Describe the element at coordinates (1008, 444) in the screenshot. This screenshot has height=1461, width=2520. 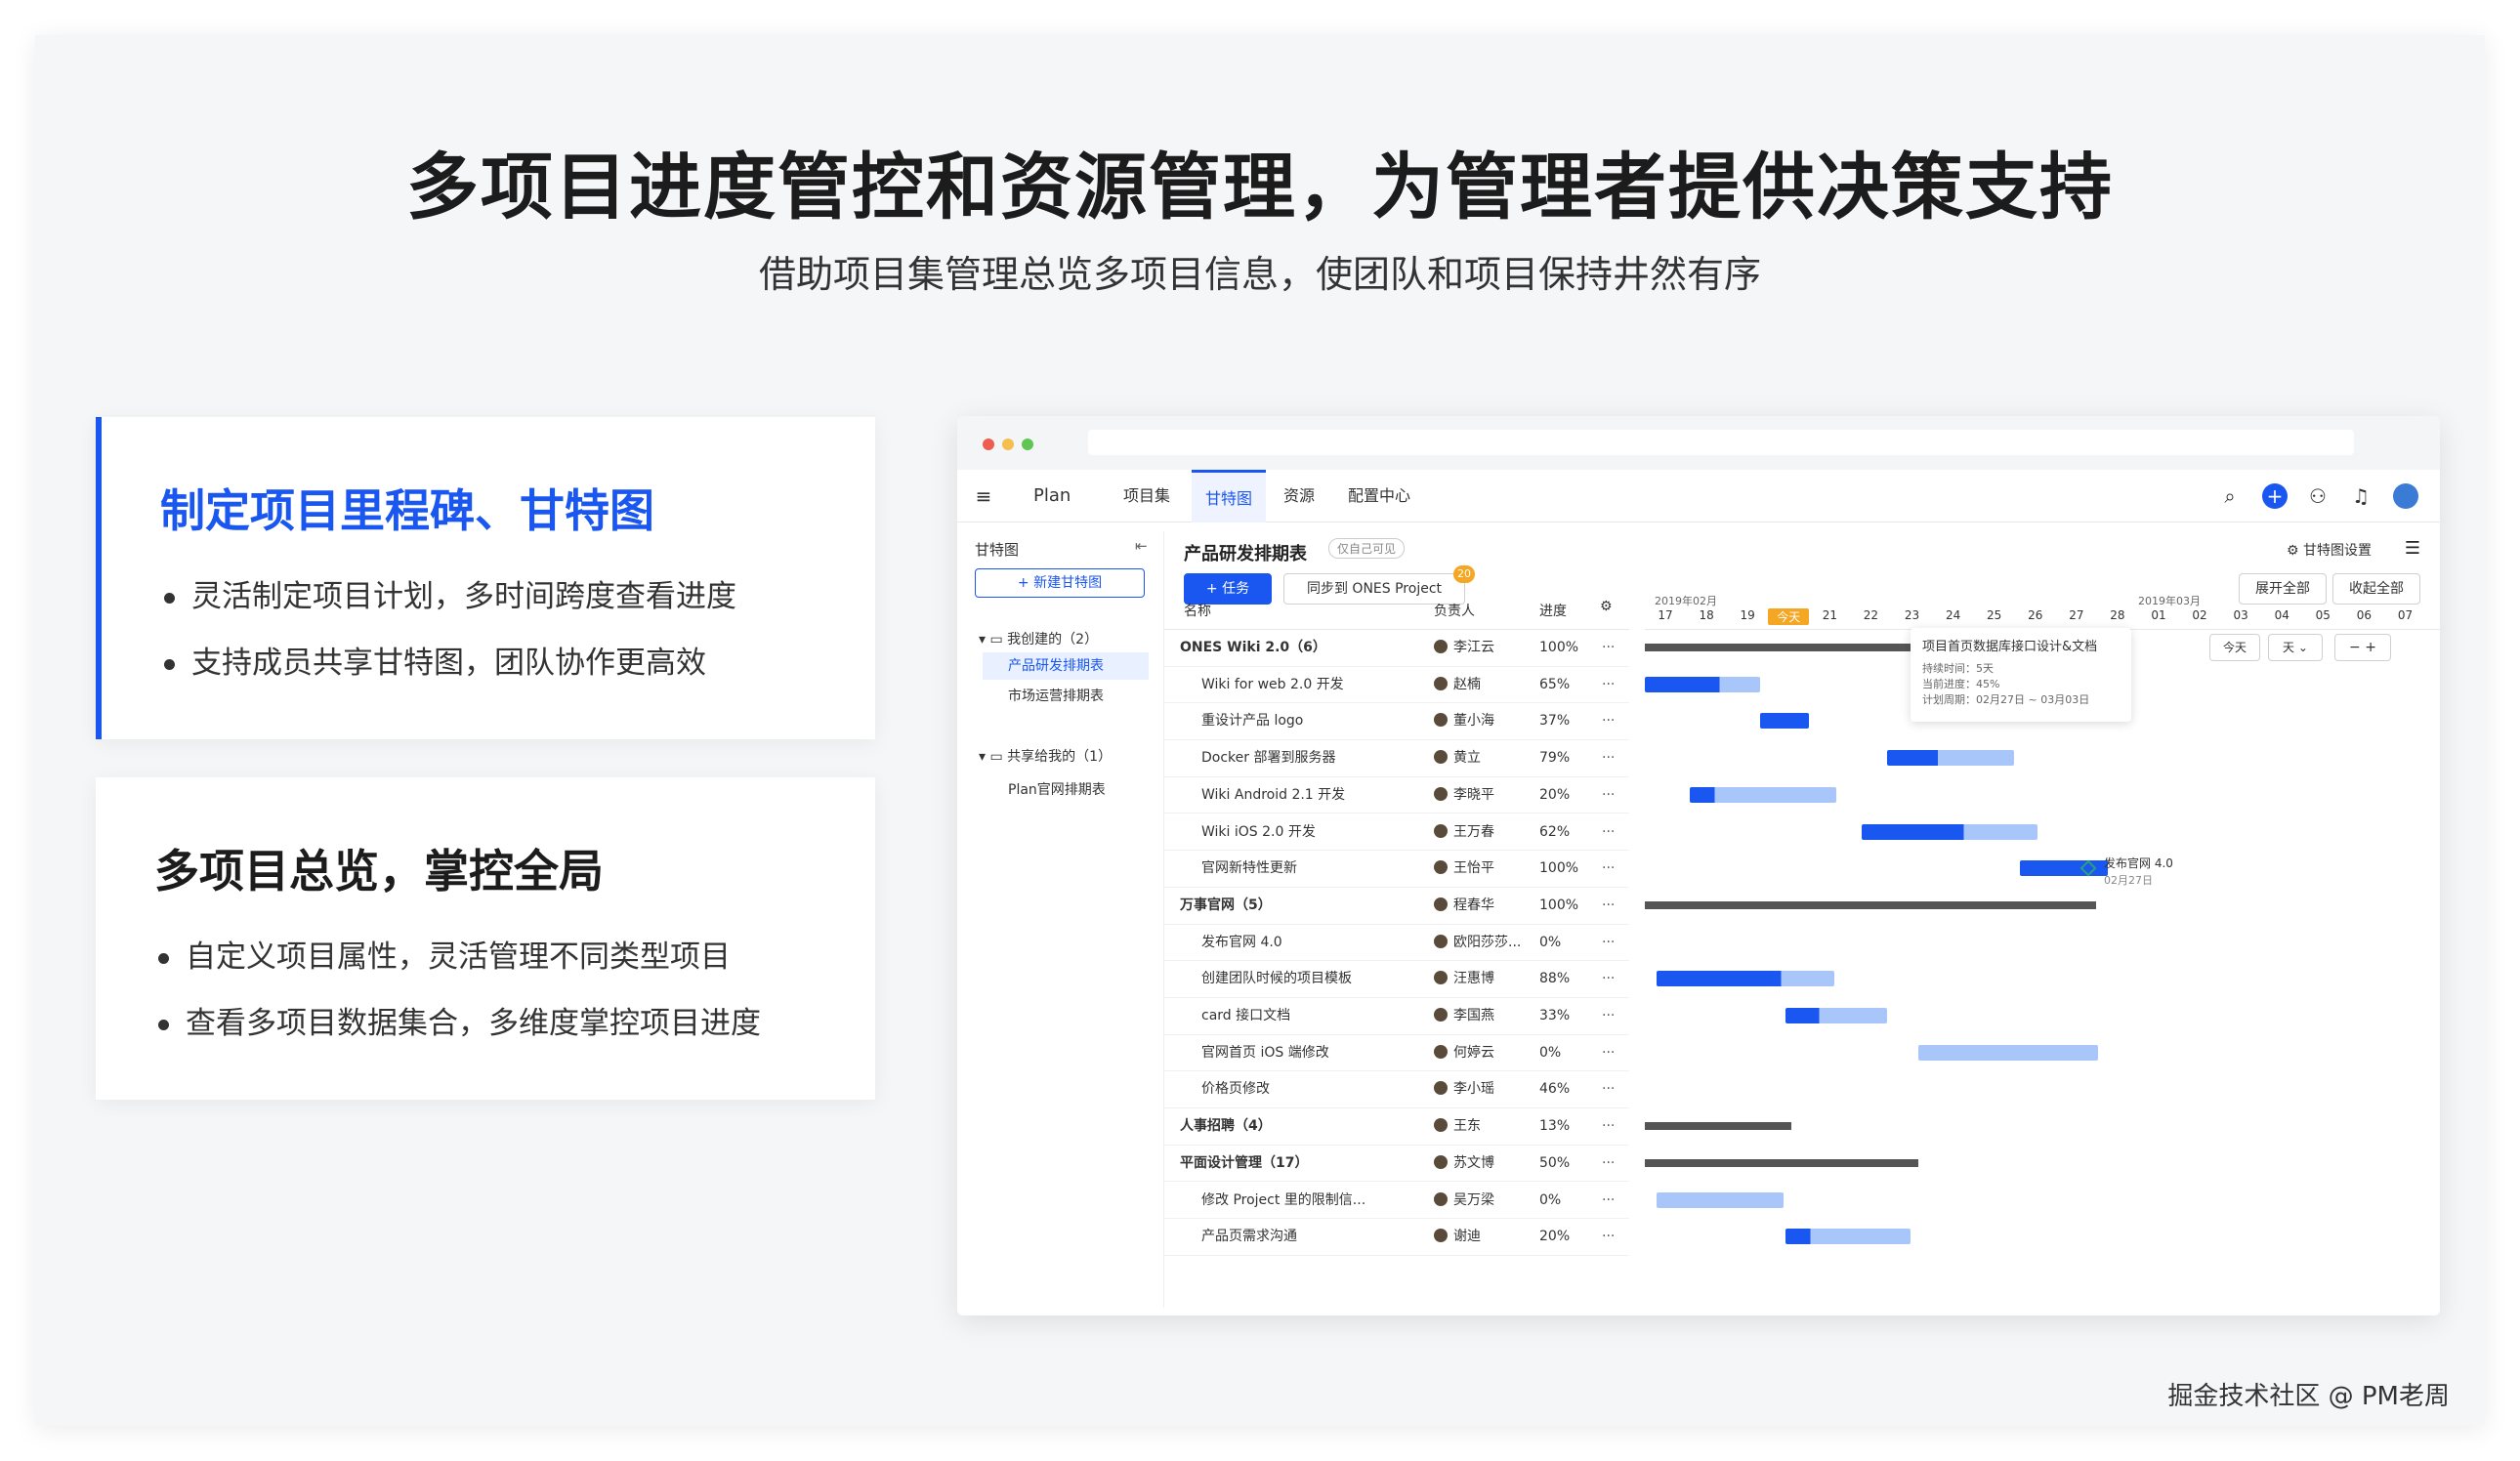
I see `minimize-dot` at that location.